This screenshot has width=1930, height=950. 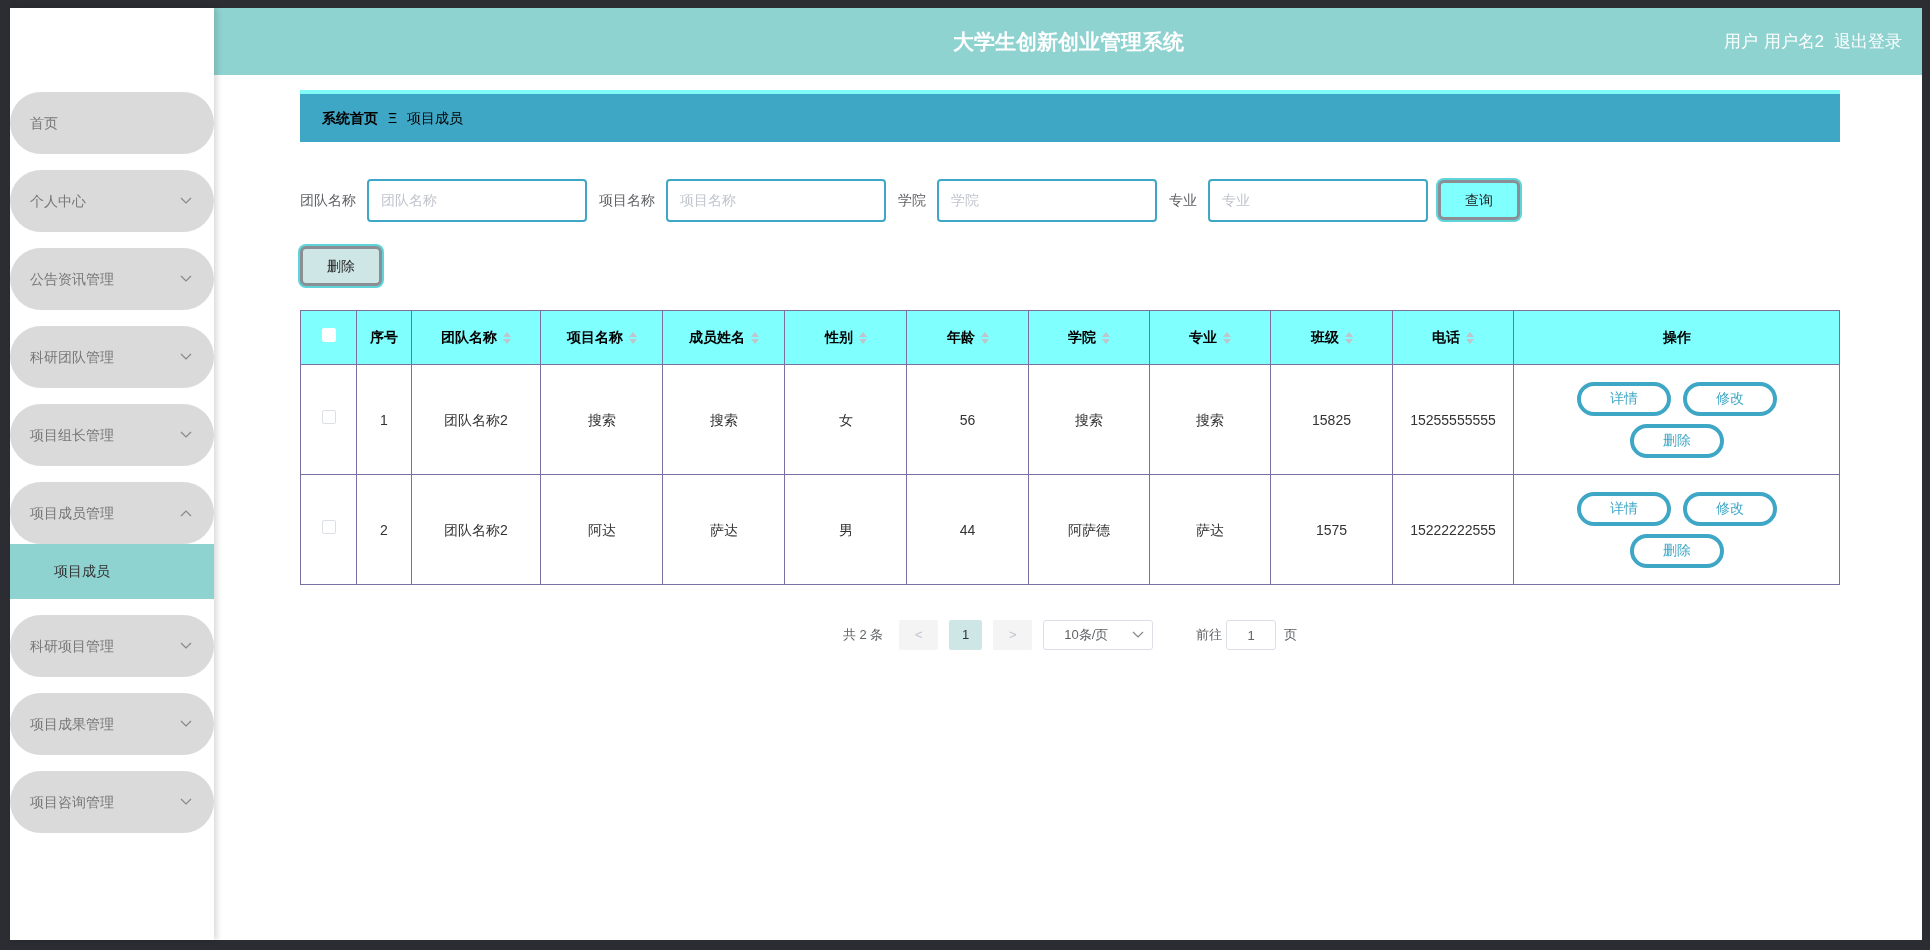 What do you see at coordinates (967, 529) in the screenshot?
I see `table-cell: 44` at bounding box center [967, 529].